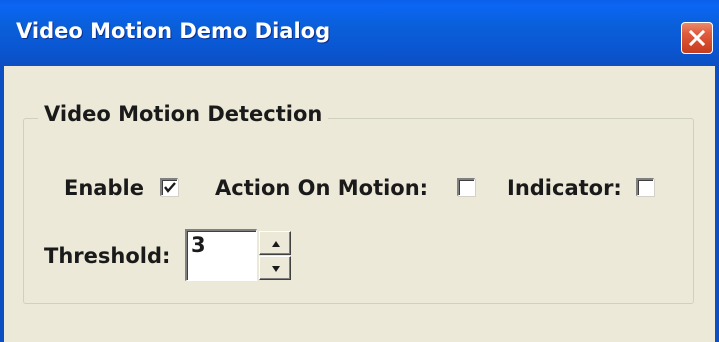  Describe the element at coordinates (104, 188) in the screenshot. I see `enable-label: Enable` at that location.